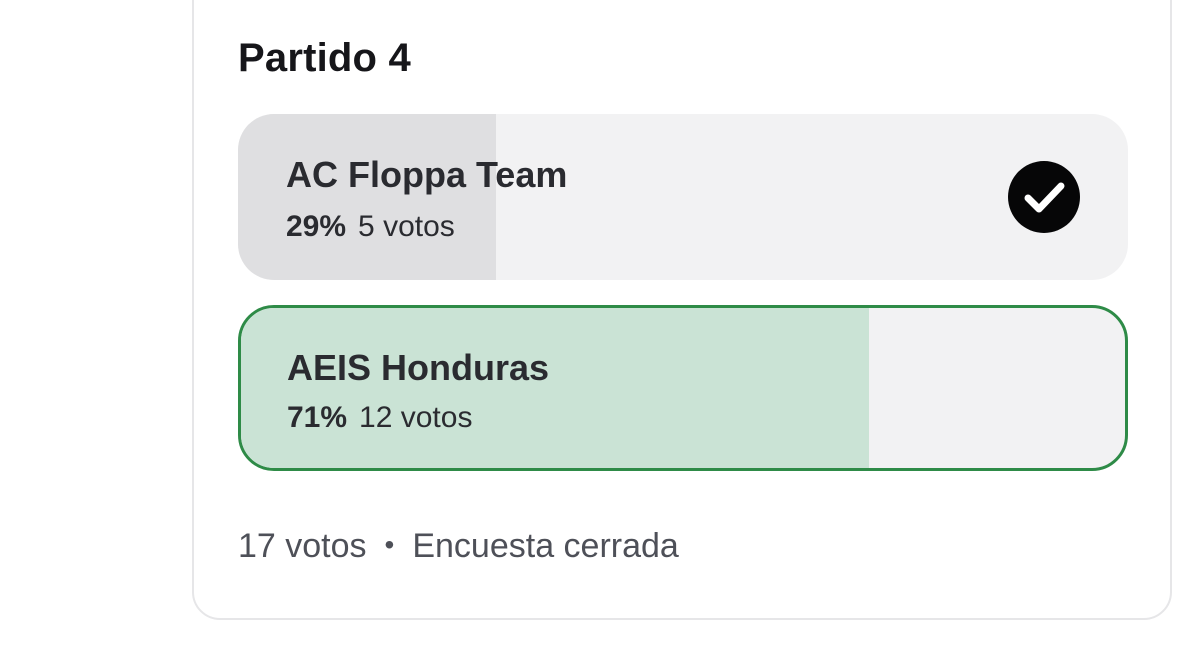  What do you see at coordinates (418, 367) in the screenshot?
I see `option-label: AEIS Honduras` at bounding box center [418, 367].